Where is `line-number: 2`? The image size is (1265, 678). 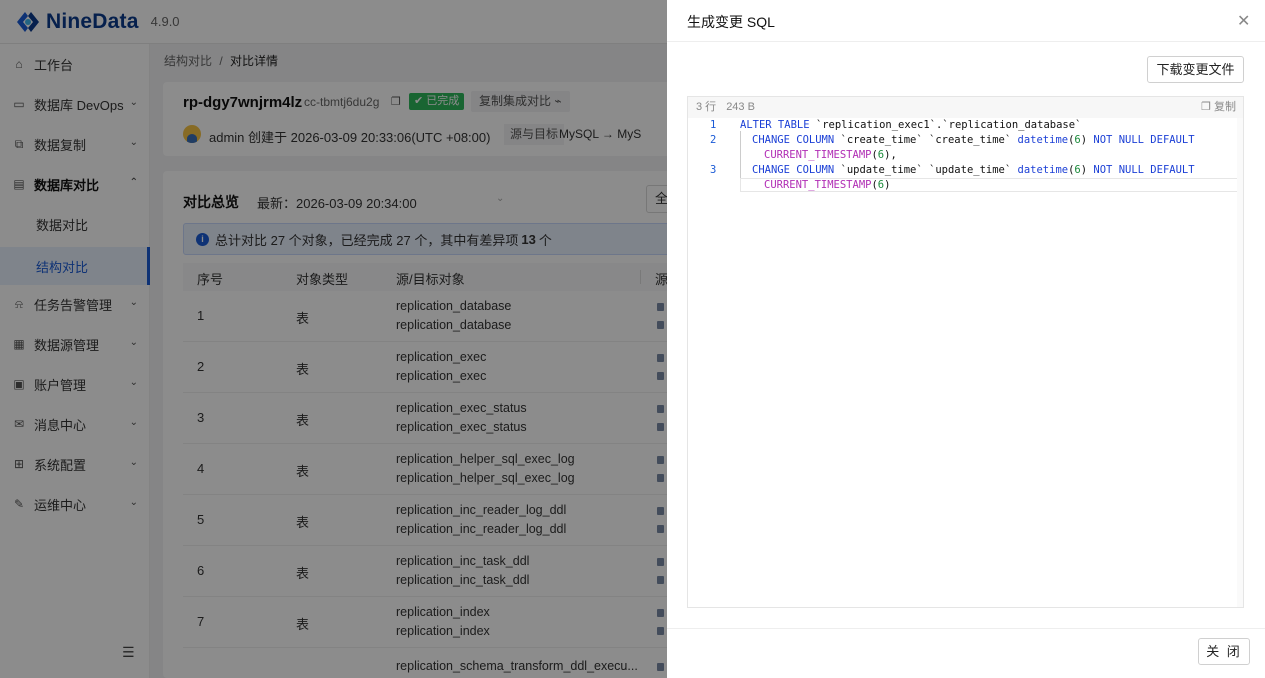
line-number: 2 is located at coordinates (713, 140).